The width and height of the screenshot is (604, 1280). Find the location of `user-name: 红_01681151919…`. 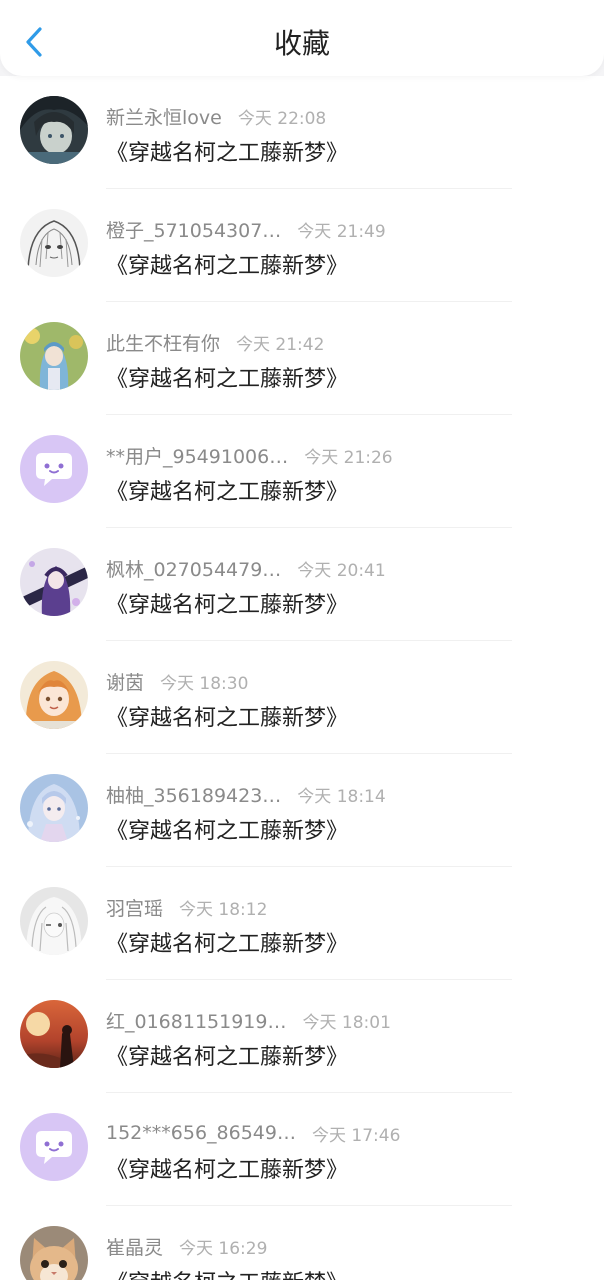

user-name: 红_01681151919… is located at coordinates (196, 1020).